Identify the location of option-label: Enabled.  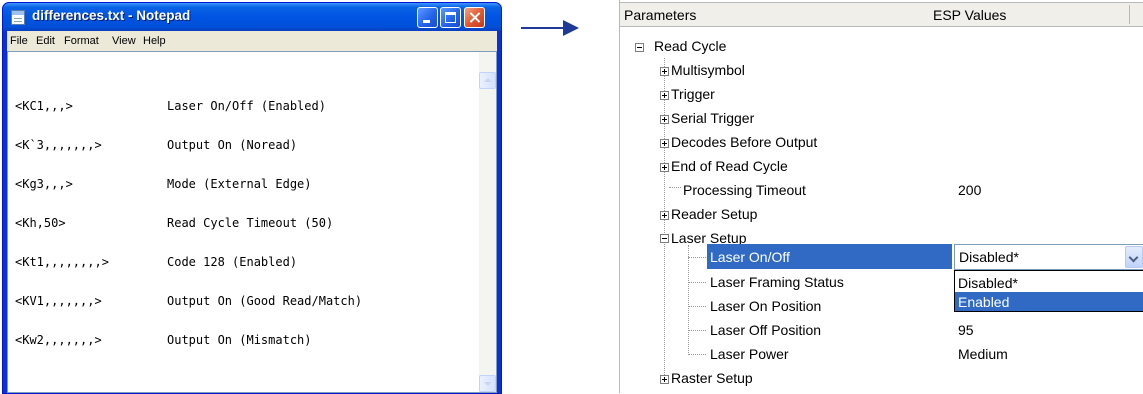
(984, 302).